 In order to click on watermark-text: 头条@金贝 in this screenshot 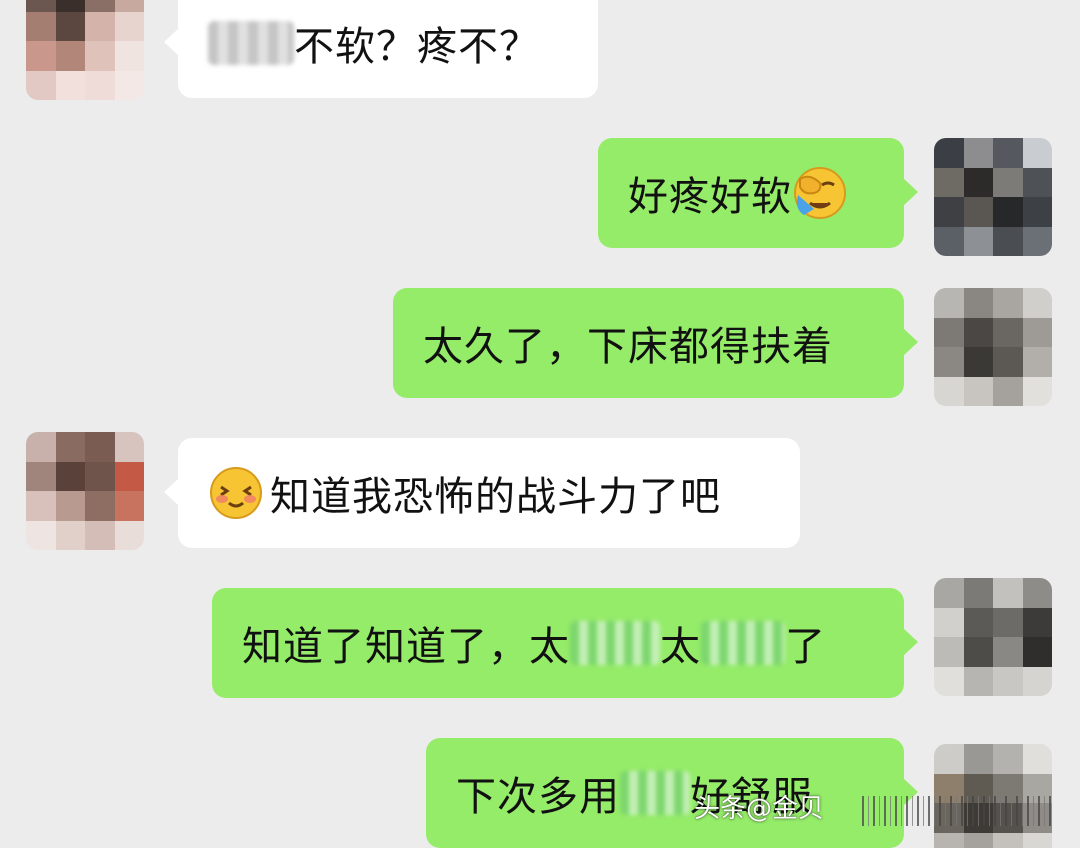, I will do `click(759, 809)`.